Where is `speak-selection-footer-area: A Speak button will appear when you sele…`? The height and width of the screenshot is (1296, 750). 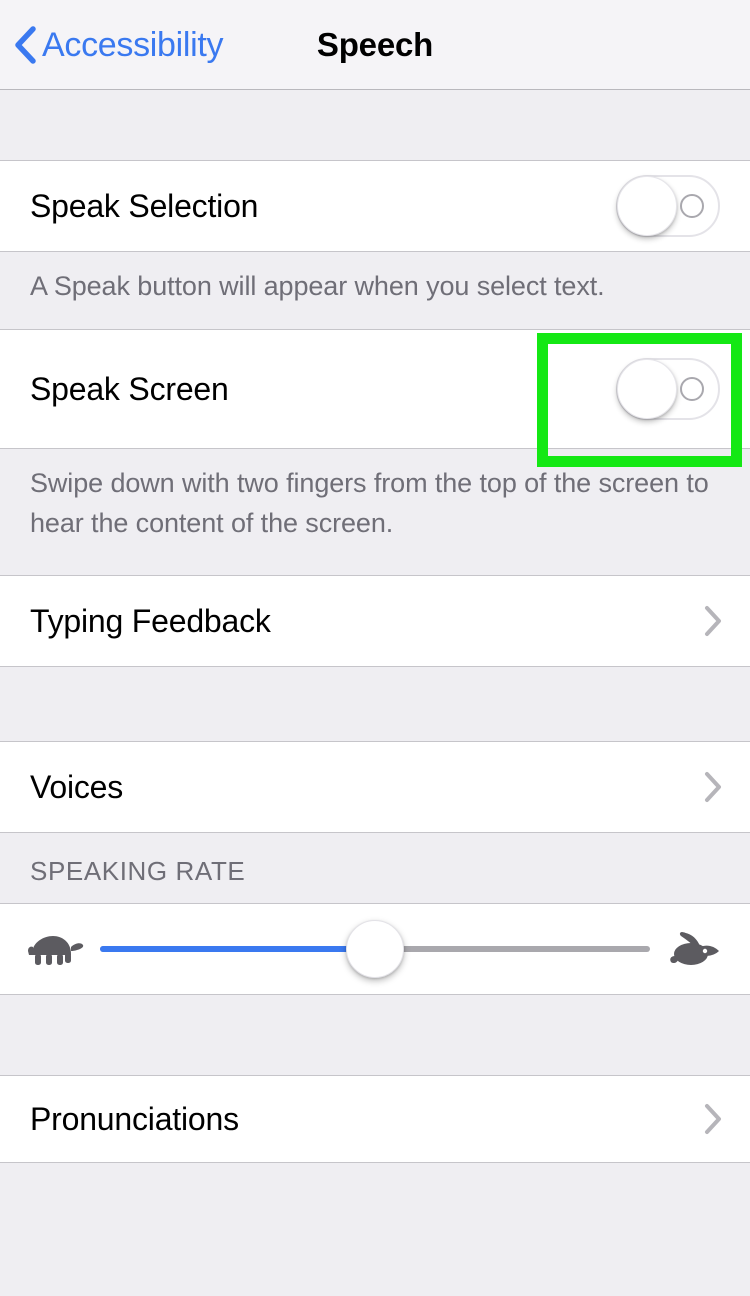 speak-selection-footer-area: A Speak button will appear when you sele… is located at coordinates (375, 290).